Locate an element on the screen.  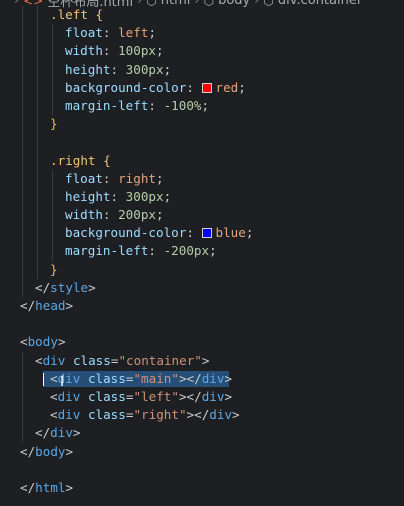
code-line: float: right; is located at coordinates (202, 178).